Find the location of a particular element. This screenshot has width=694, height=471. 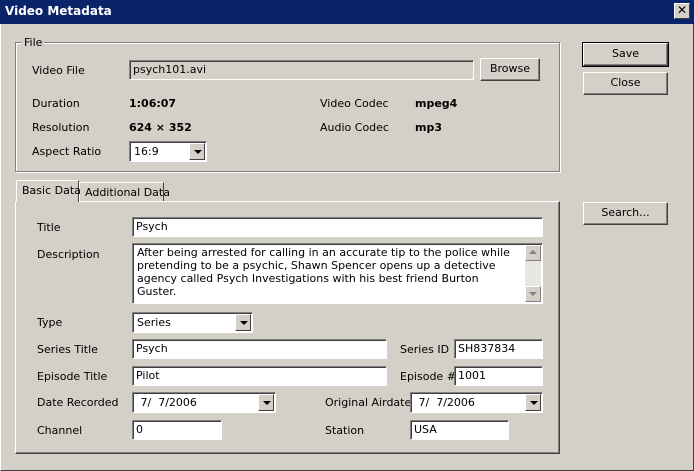

description-scrollbar is located at coordinates (533, 273).